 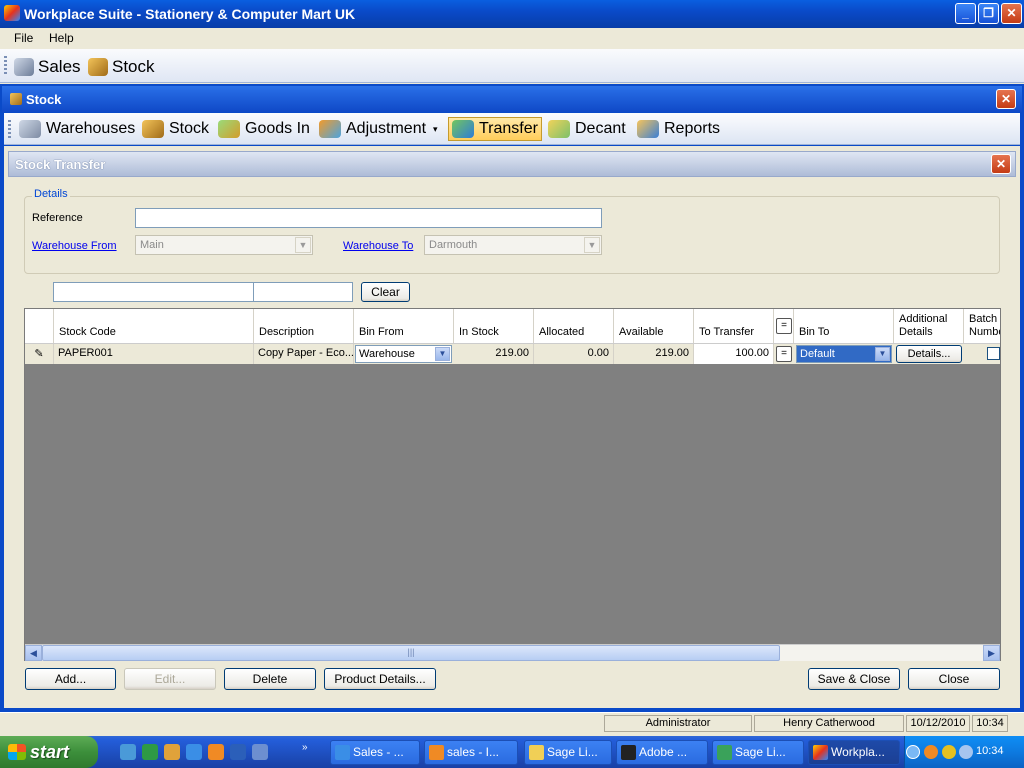 What do you see at coordinates (988, 13) in the screenshot?
I see `restore-button: ❐` at bounding box center [988, 13].